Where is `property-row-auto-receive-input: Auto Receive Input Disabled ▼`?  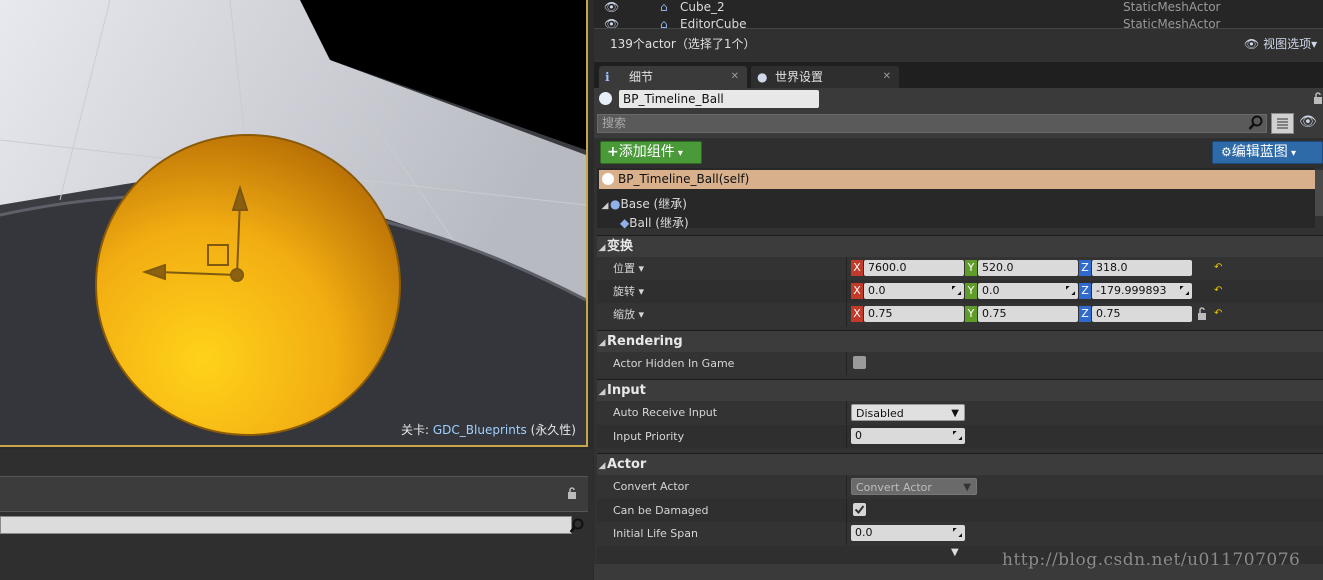 property-row-auto-receive-input: Auto Receive Input Disabled ▼ is located at coordinates (960, 412).